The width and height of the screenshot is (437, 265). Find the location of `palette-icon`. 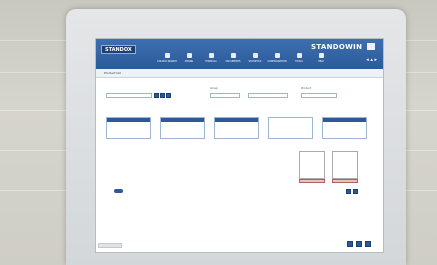

palette-icon is located at coordinates (211, 55).